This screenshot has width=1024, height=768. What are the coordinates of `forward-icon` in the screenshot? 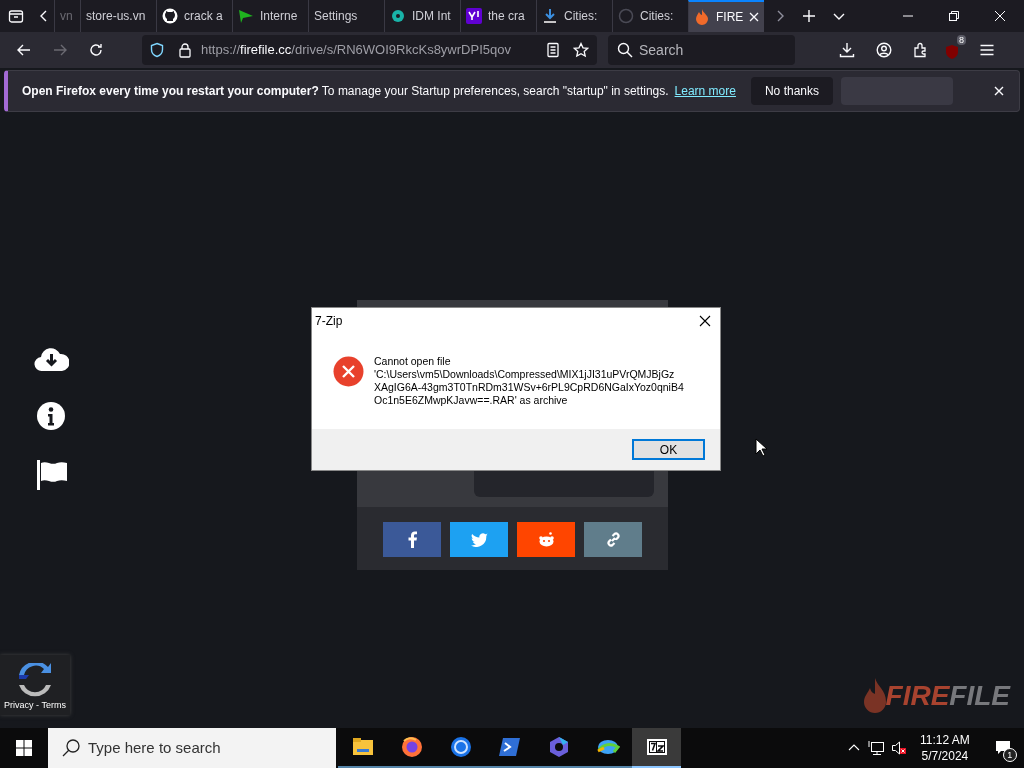 It's located at (60, 50).